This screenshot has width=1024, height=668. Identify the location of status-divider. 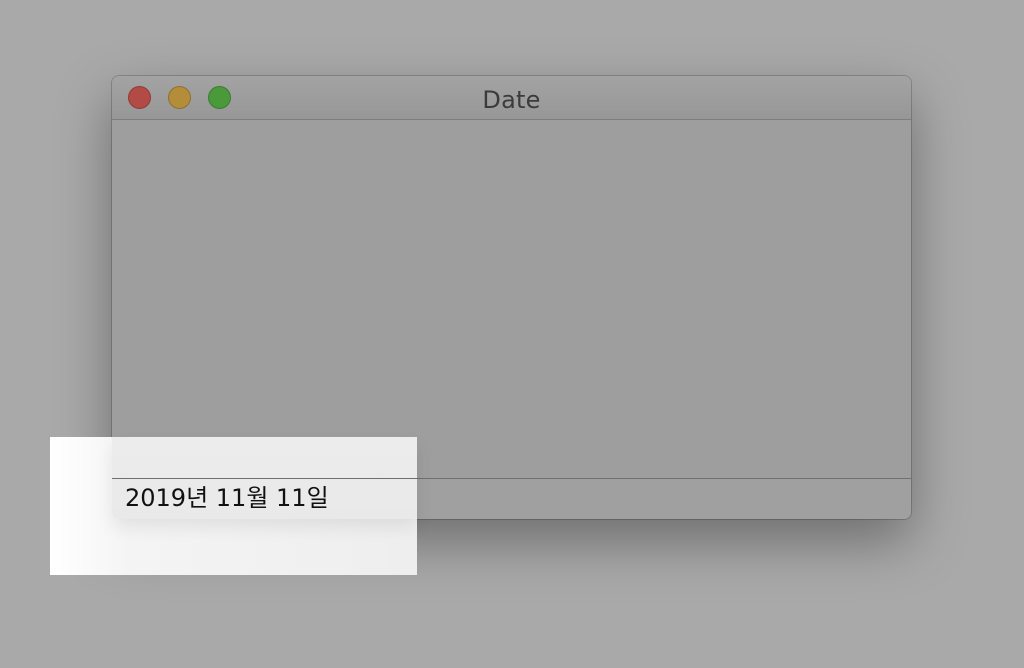
(264, 478).